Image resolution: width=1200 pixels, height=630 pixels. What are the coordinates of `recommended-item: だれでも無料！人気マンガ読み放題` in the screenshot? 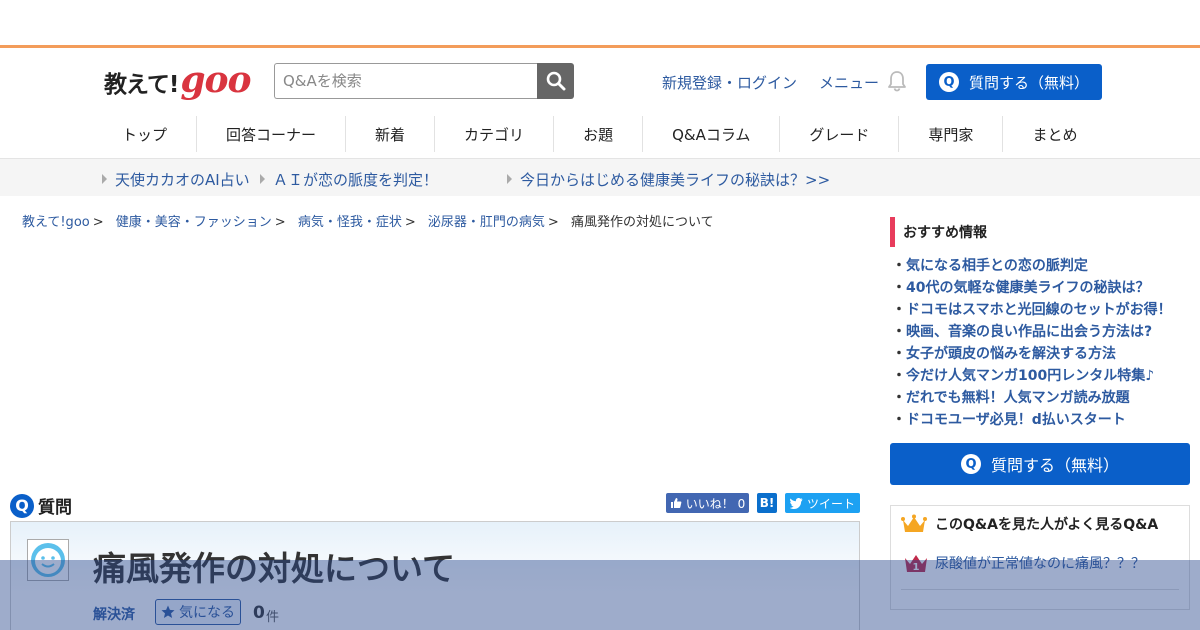 It's located at (1032, 398).